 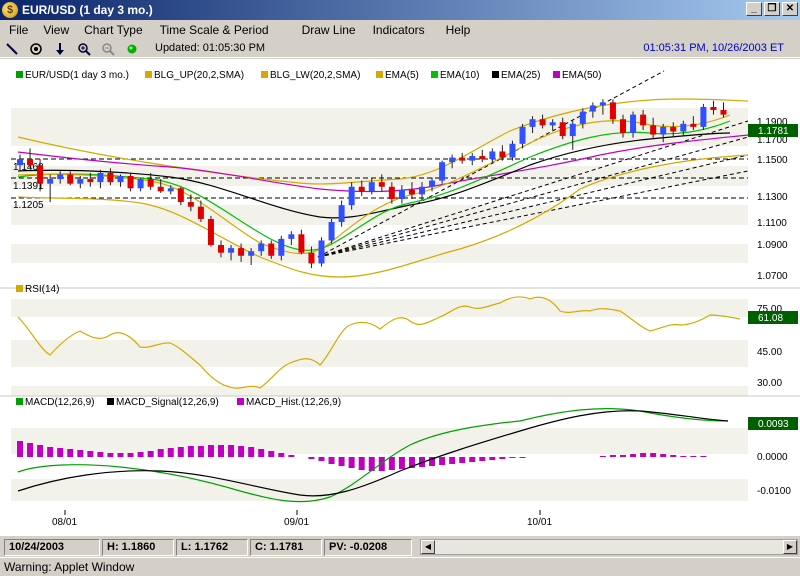 What do you see at coordinates (84, 49) in the screenshot?
I see `zoom-in-icon` at bounding box center [84, 49].